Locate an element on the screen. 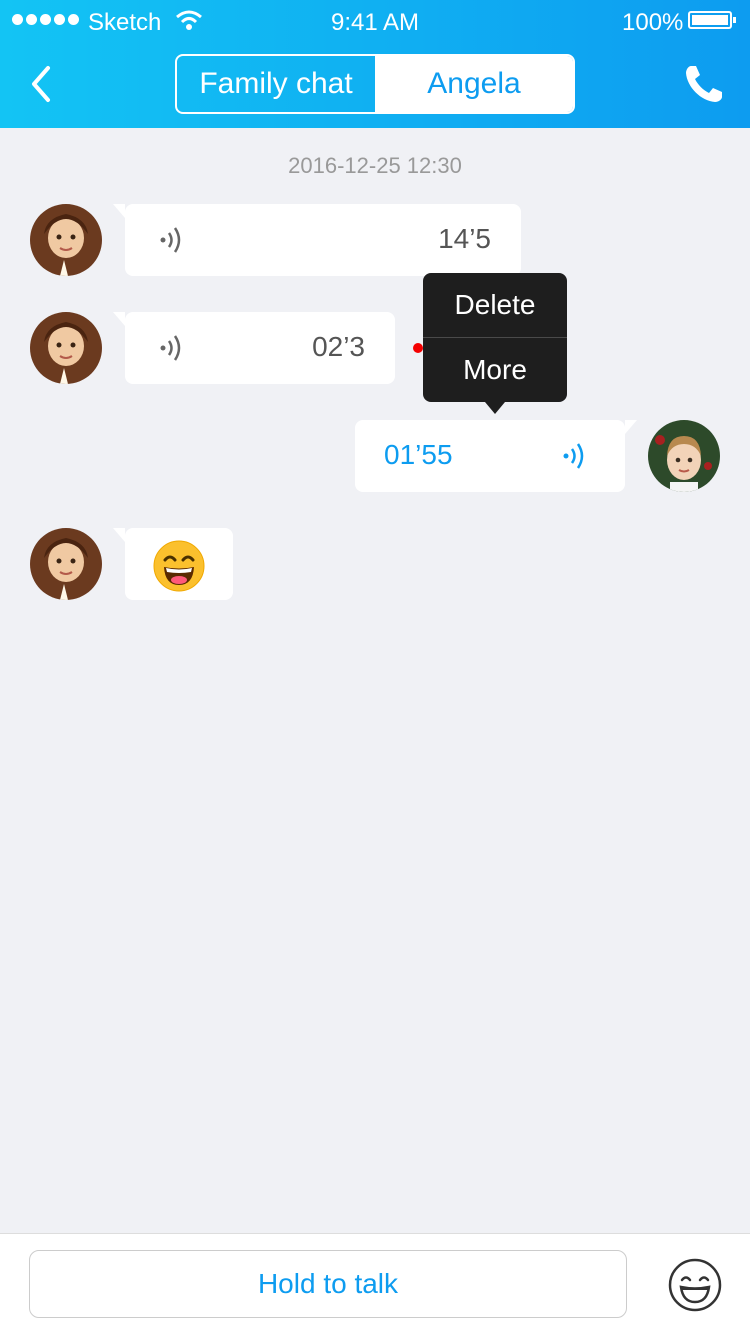 This screenshot has width=750, height=1335. unread-dot is located at coordinates (418, 348).